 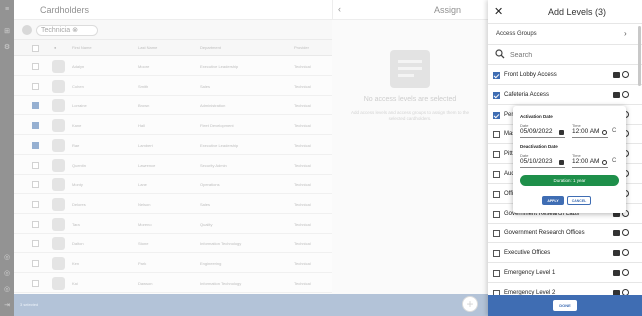 What do you see at coordinates (544, 233) in the screenshot?
I see `access-level-label: Government Research Offices` at bounding box center [544, 233].